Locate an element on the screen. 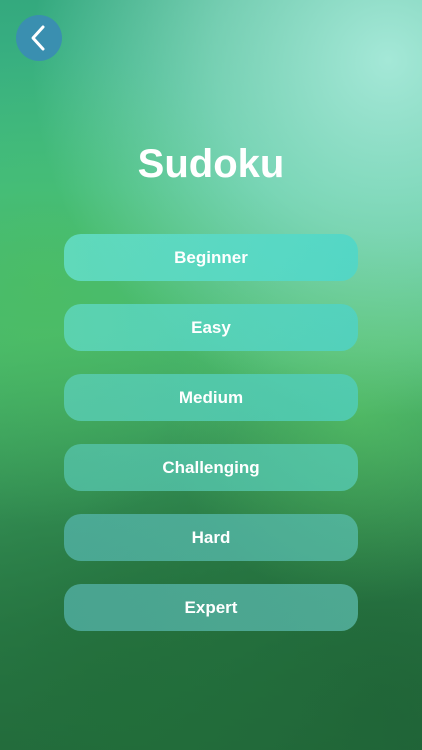 Image resolution: width=422 pixels, height=750 pixels. beginner-button: Beginner is located at coordinates (211, 257).